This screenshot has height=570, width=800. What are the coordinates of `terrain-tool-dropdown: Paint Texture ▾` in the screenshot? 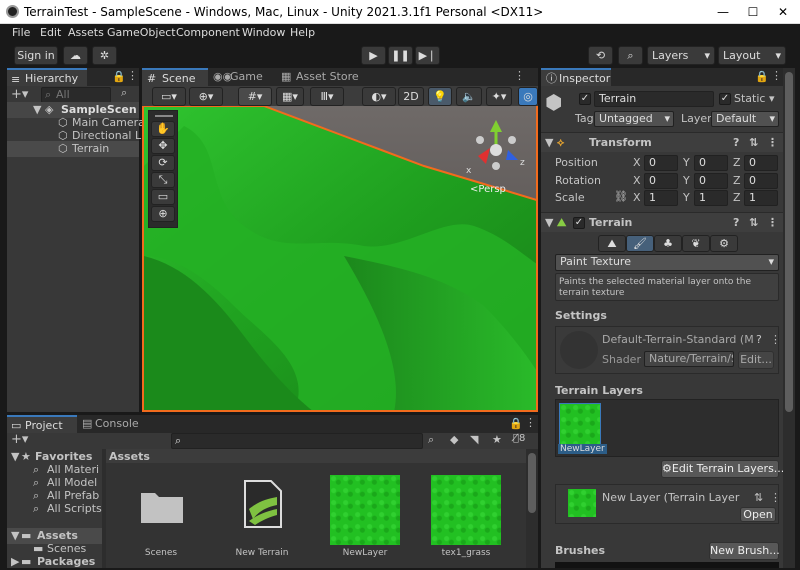 It's located at (667, 262).